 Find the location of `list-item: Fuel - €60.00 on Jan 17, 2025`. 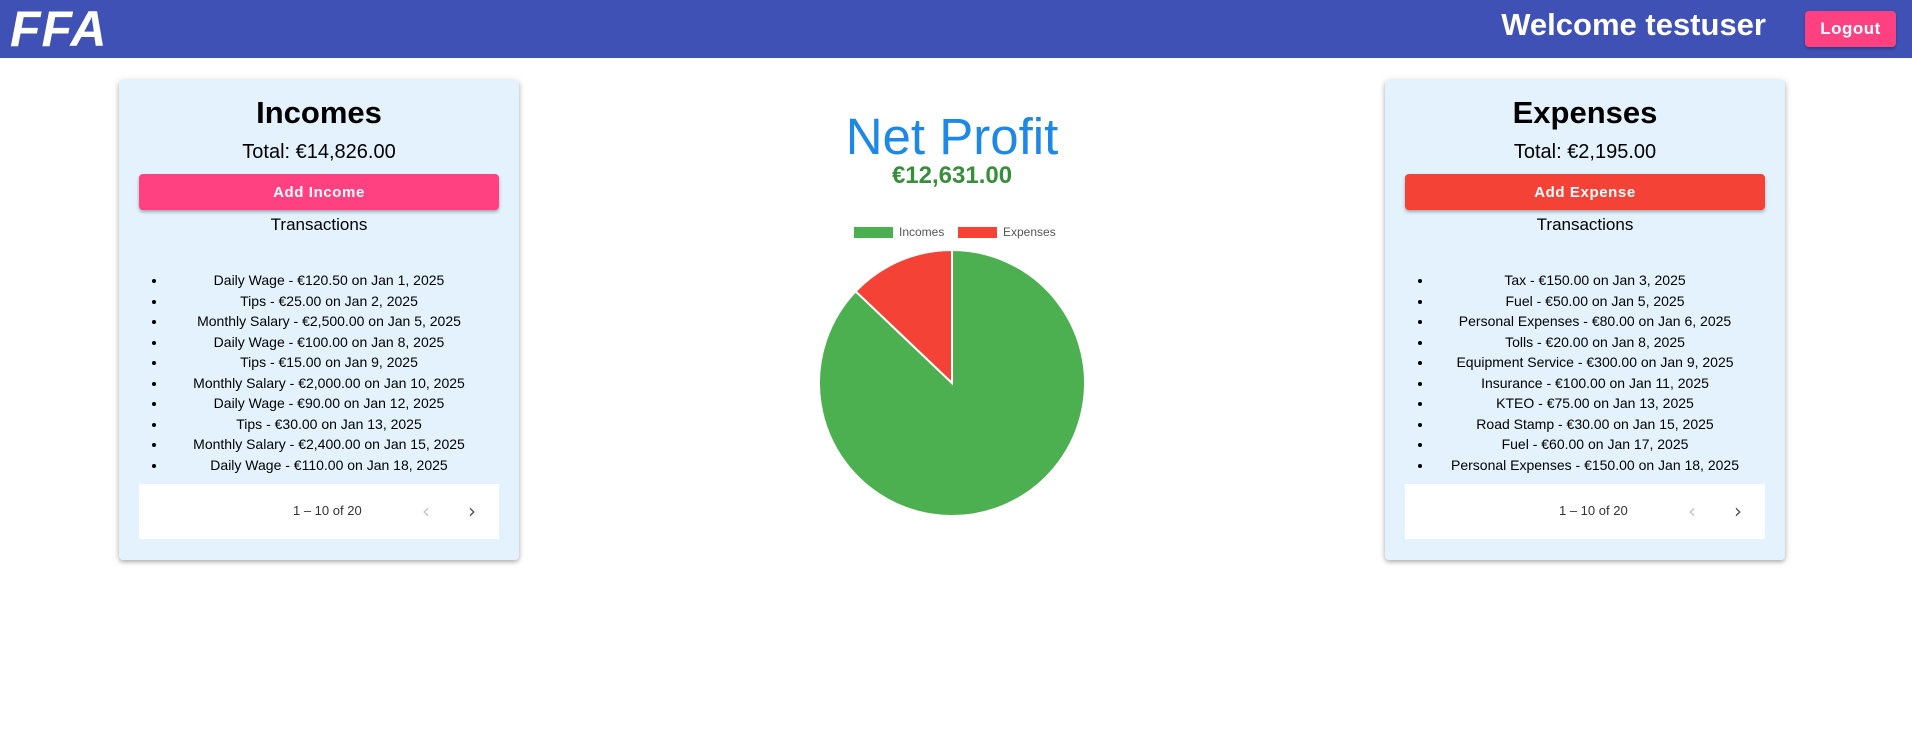

list-item: Fuel - €60.00 on Jan 17, 2025 is located at coordinates (1609, 444).